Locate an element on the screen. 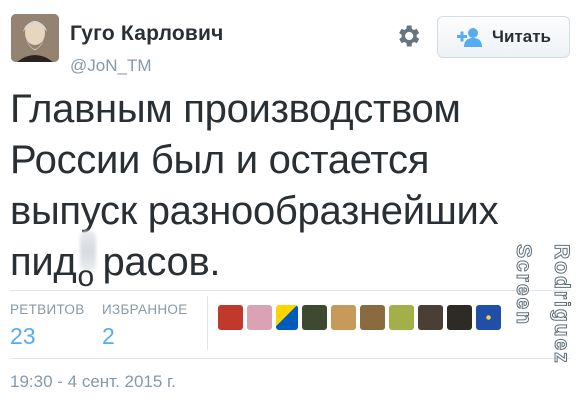 The width and height of the screenshot is (580, 407). author-avatar is located at coordinates (35, 38).